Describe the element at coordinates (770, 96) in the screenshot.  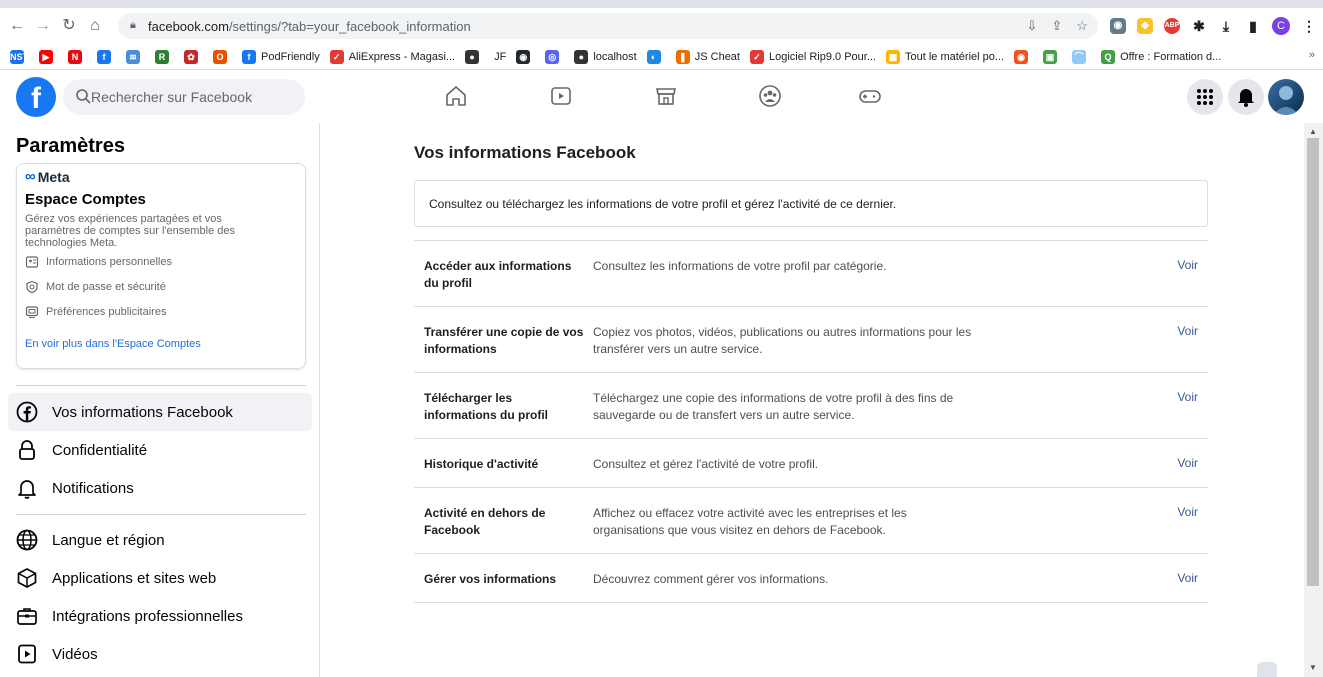
I see `groups-nav-icon` at that location.